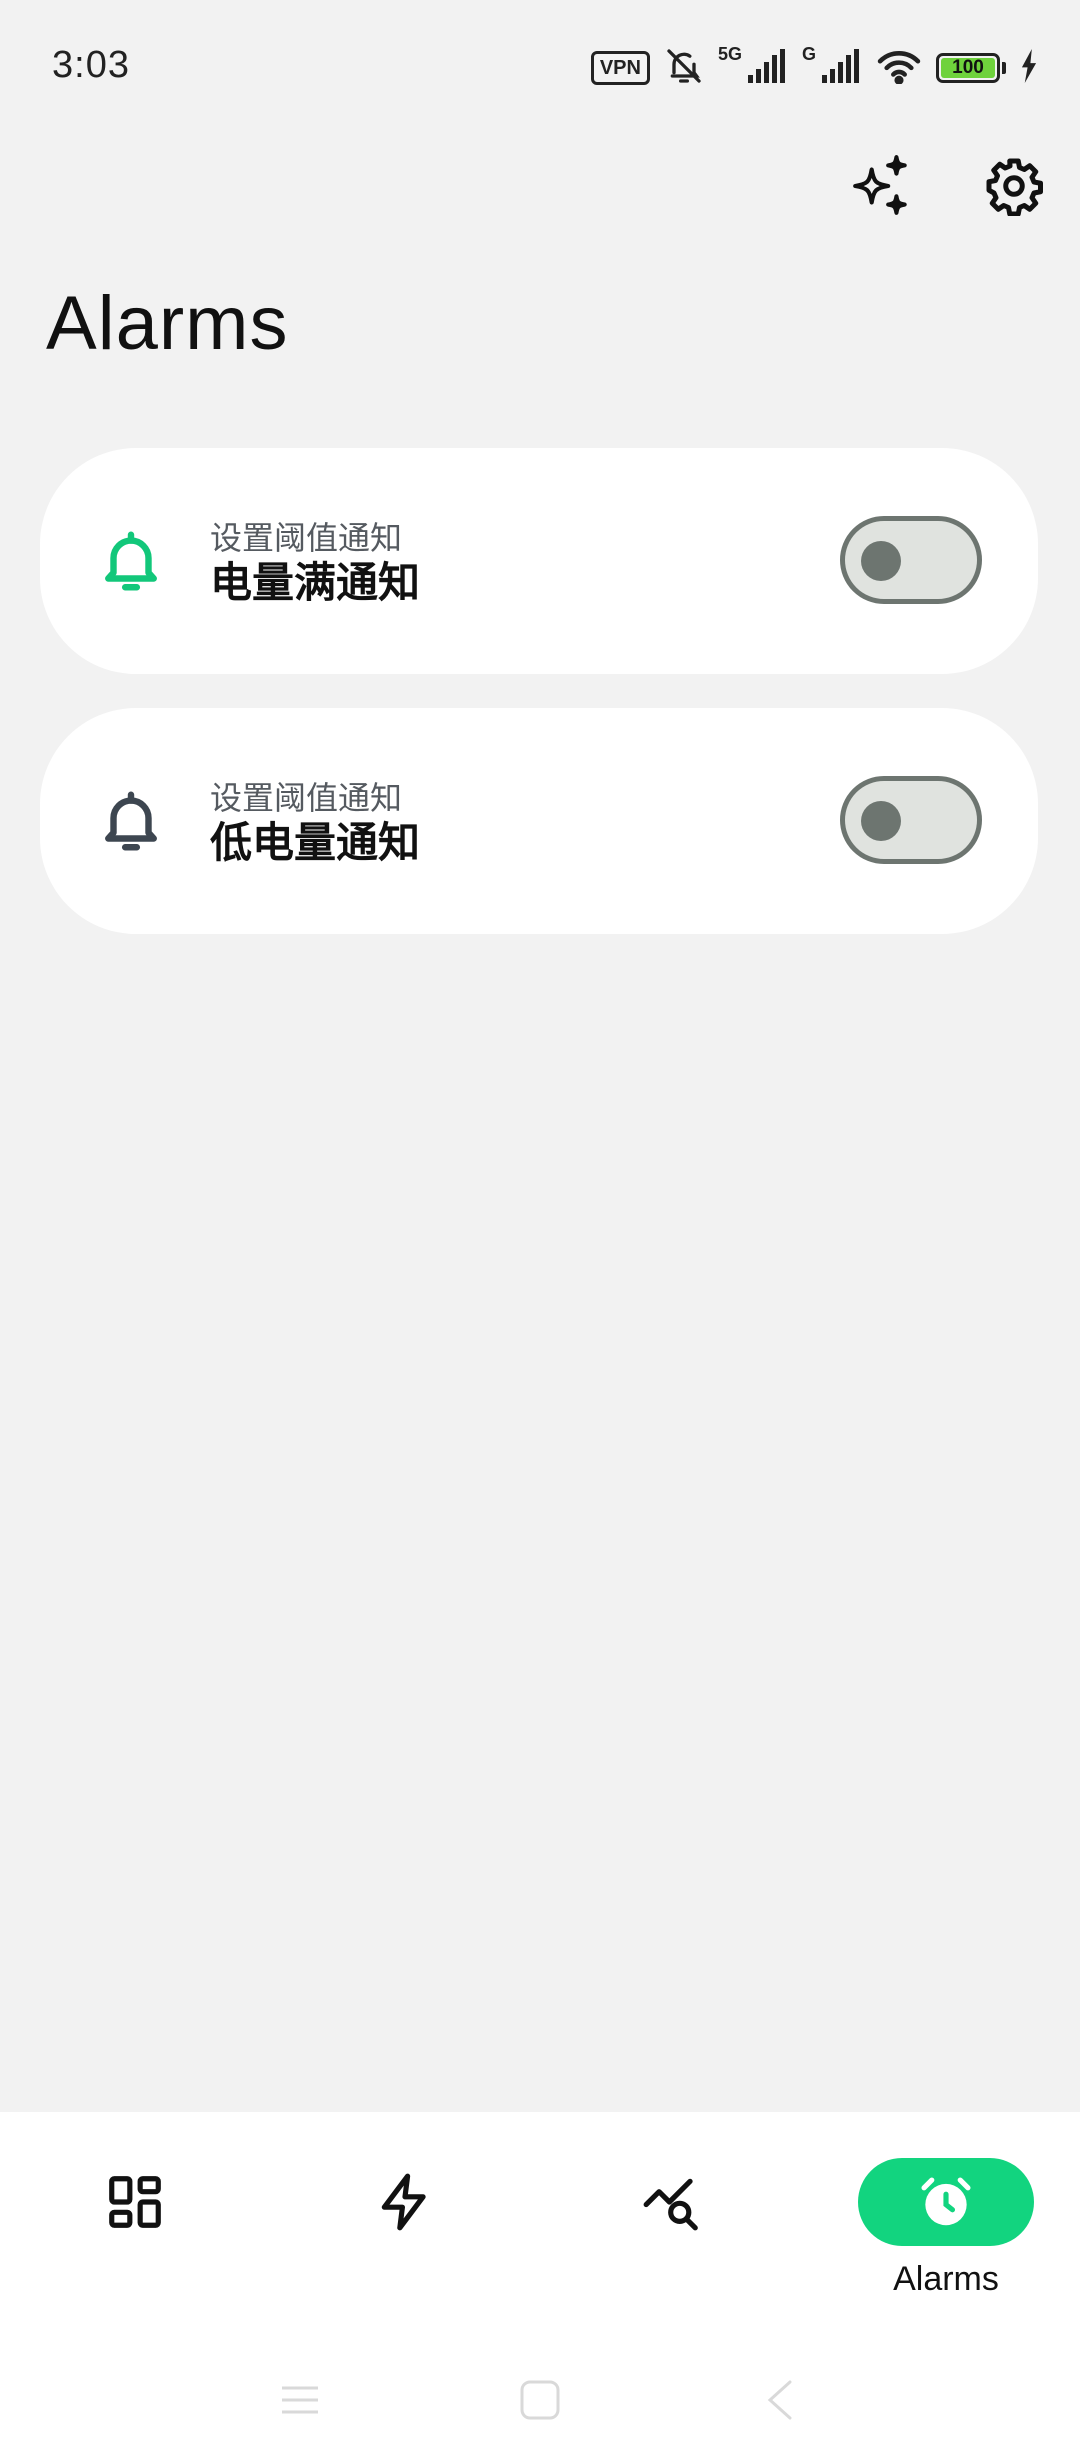 The height and width of the screenshot is (2460, 1080). I want to click on nav-item-alarms: Alarms, so click(946, 2228).